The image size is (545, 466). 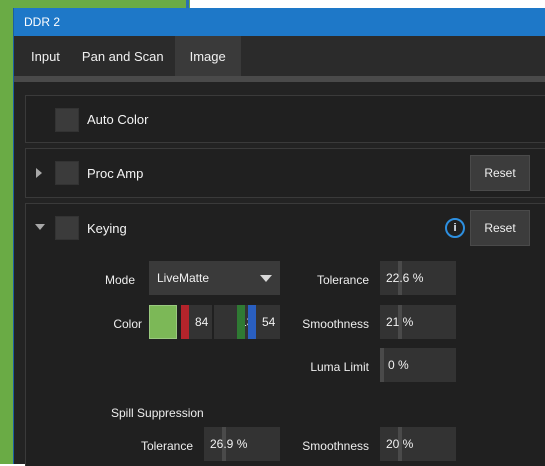 I want to click on keying-label: Keying, so click(x=107, y=228).